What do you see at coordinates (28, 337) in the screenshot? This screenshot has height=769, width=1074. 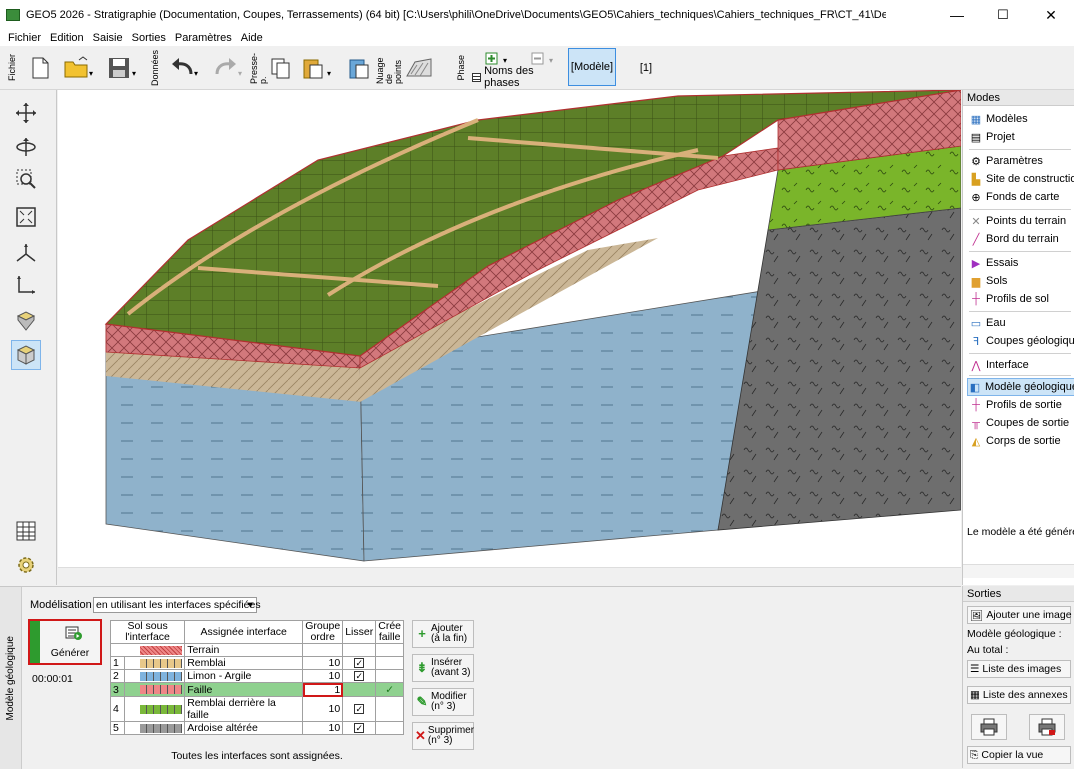 I see `view-toolbar` at bounding box center [28, 337].